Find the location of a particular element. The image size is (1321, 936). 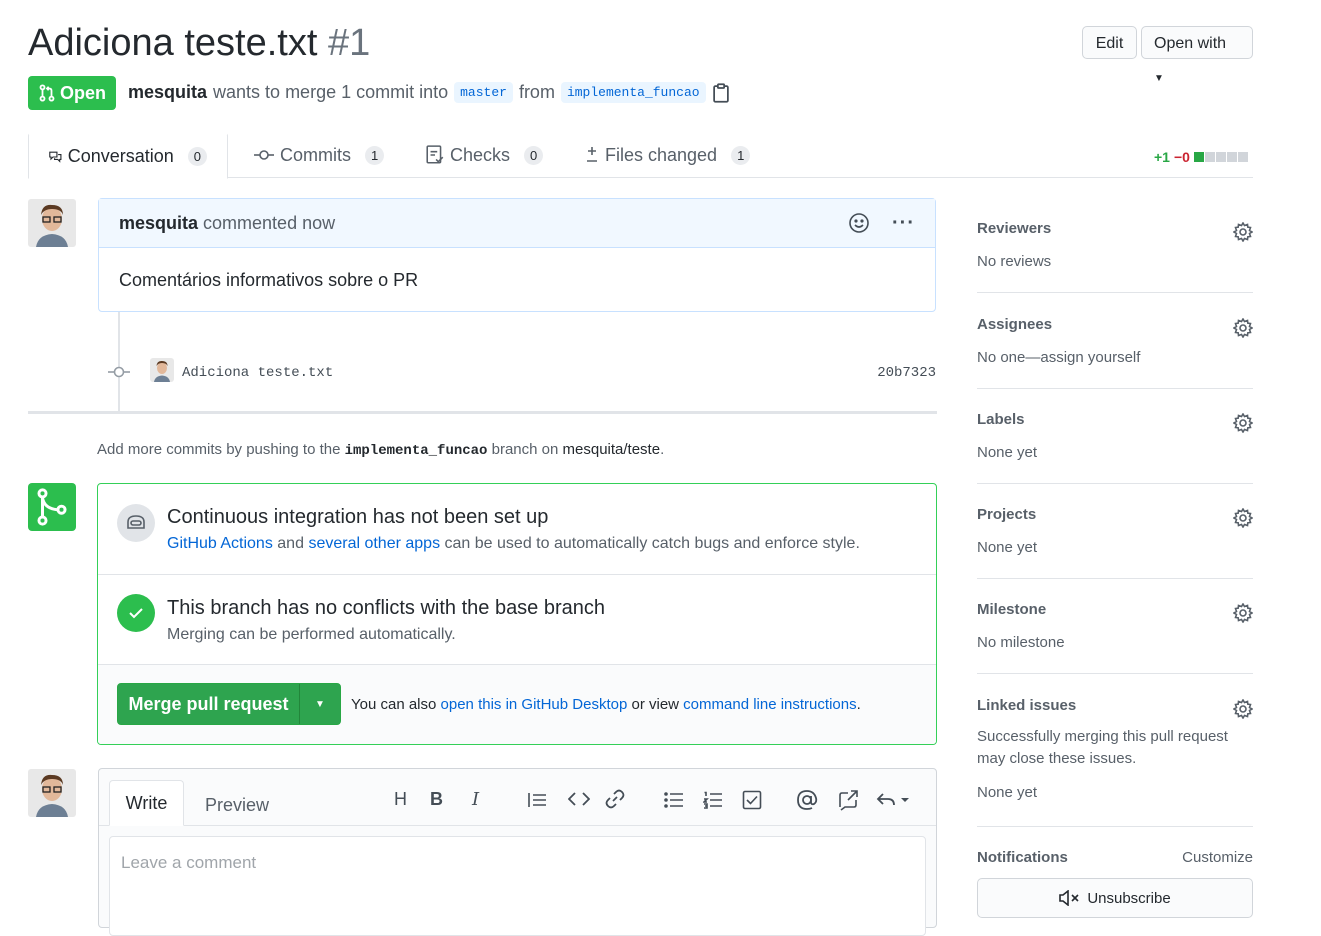

comment-placeholder: Leave a comment is located at coordinates (189, 862).